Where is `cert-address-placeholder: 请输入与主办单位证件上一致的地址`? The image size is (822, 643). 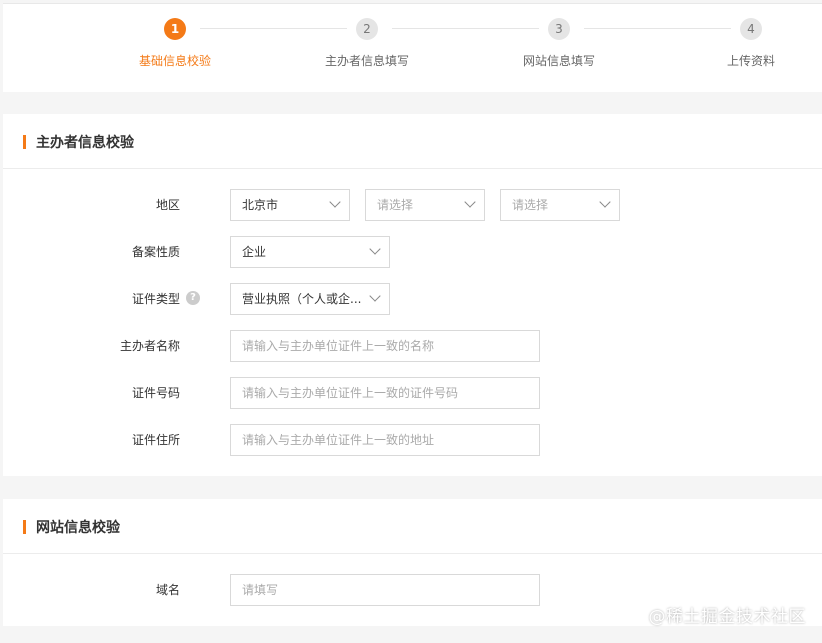 cert-address-placeholder: 请输入与主办单位证件上一致的地址 is located at coordinates (338, 440).